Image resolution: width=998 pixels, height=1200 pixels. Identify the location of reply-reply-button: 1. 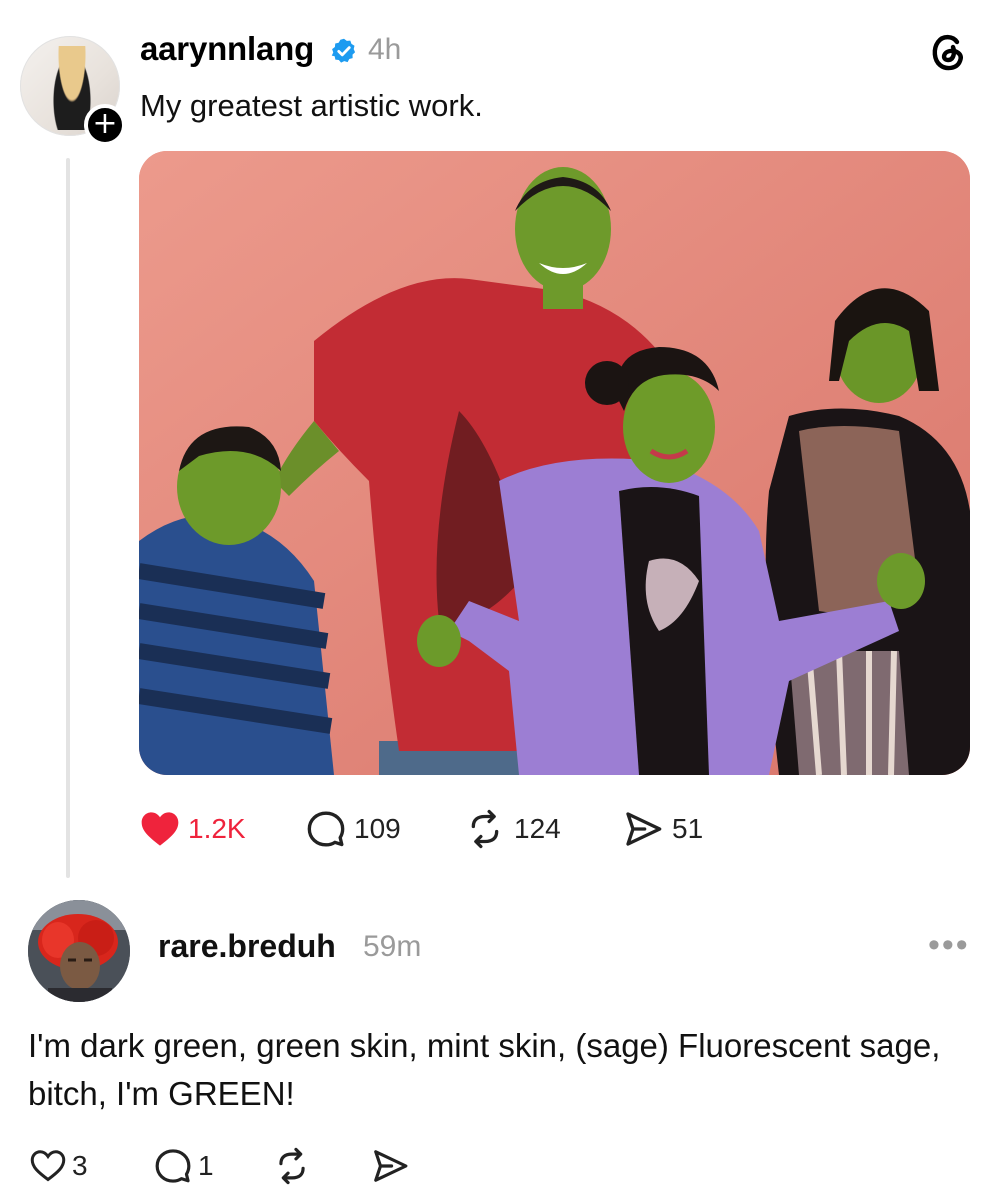
(184, 1166).